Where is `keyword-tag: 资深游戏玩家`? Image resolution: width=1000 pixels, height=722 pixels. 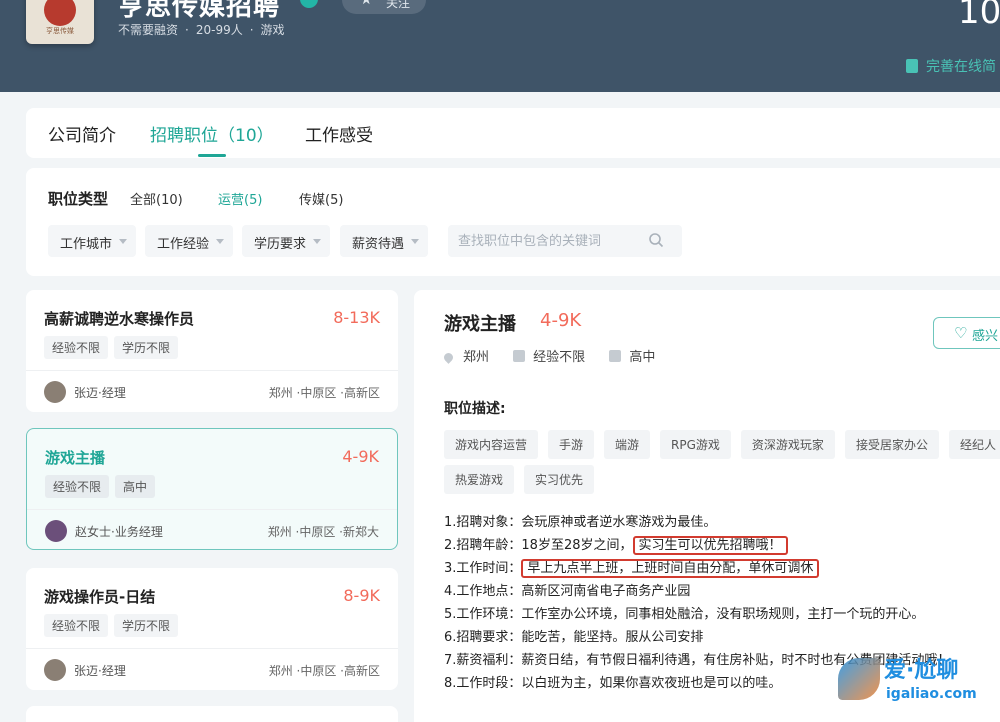
keyword-tag: 资深游戏玩家 is located at coordinates (787, 444).